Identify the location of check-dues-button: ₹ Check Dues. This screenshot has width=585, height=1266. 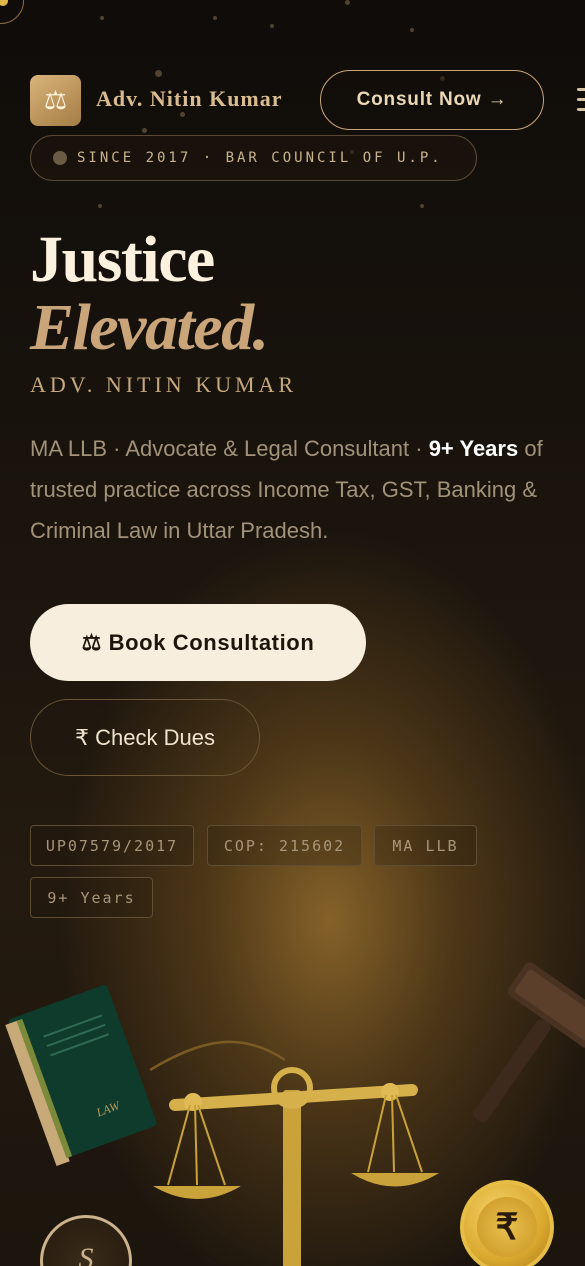
(145, 737).